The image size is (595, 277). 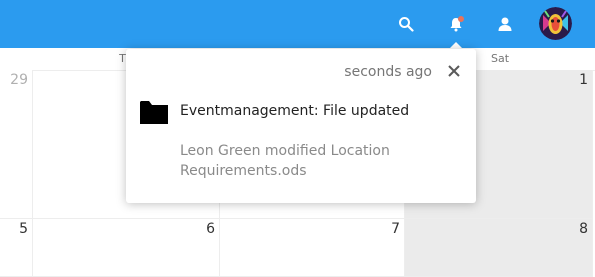 What do you see at coordinates (395, 229) in the screenshot?
I see `day-number: 7` at bounding box center [395, 229].